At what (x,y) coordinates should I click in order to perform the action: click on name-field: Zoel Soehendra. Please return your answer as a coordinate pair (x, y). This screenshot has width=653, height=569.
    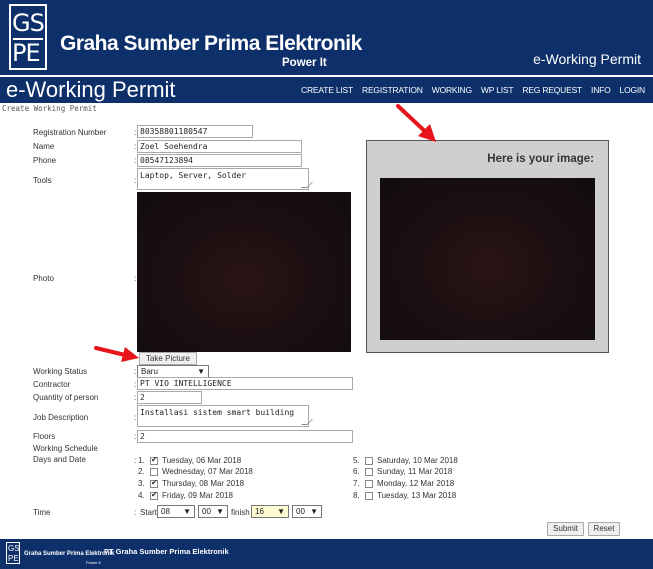
    Looking at the image, I should click on (219, 146).